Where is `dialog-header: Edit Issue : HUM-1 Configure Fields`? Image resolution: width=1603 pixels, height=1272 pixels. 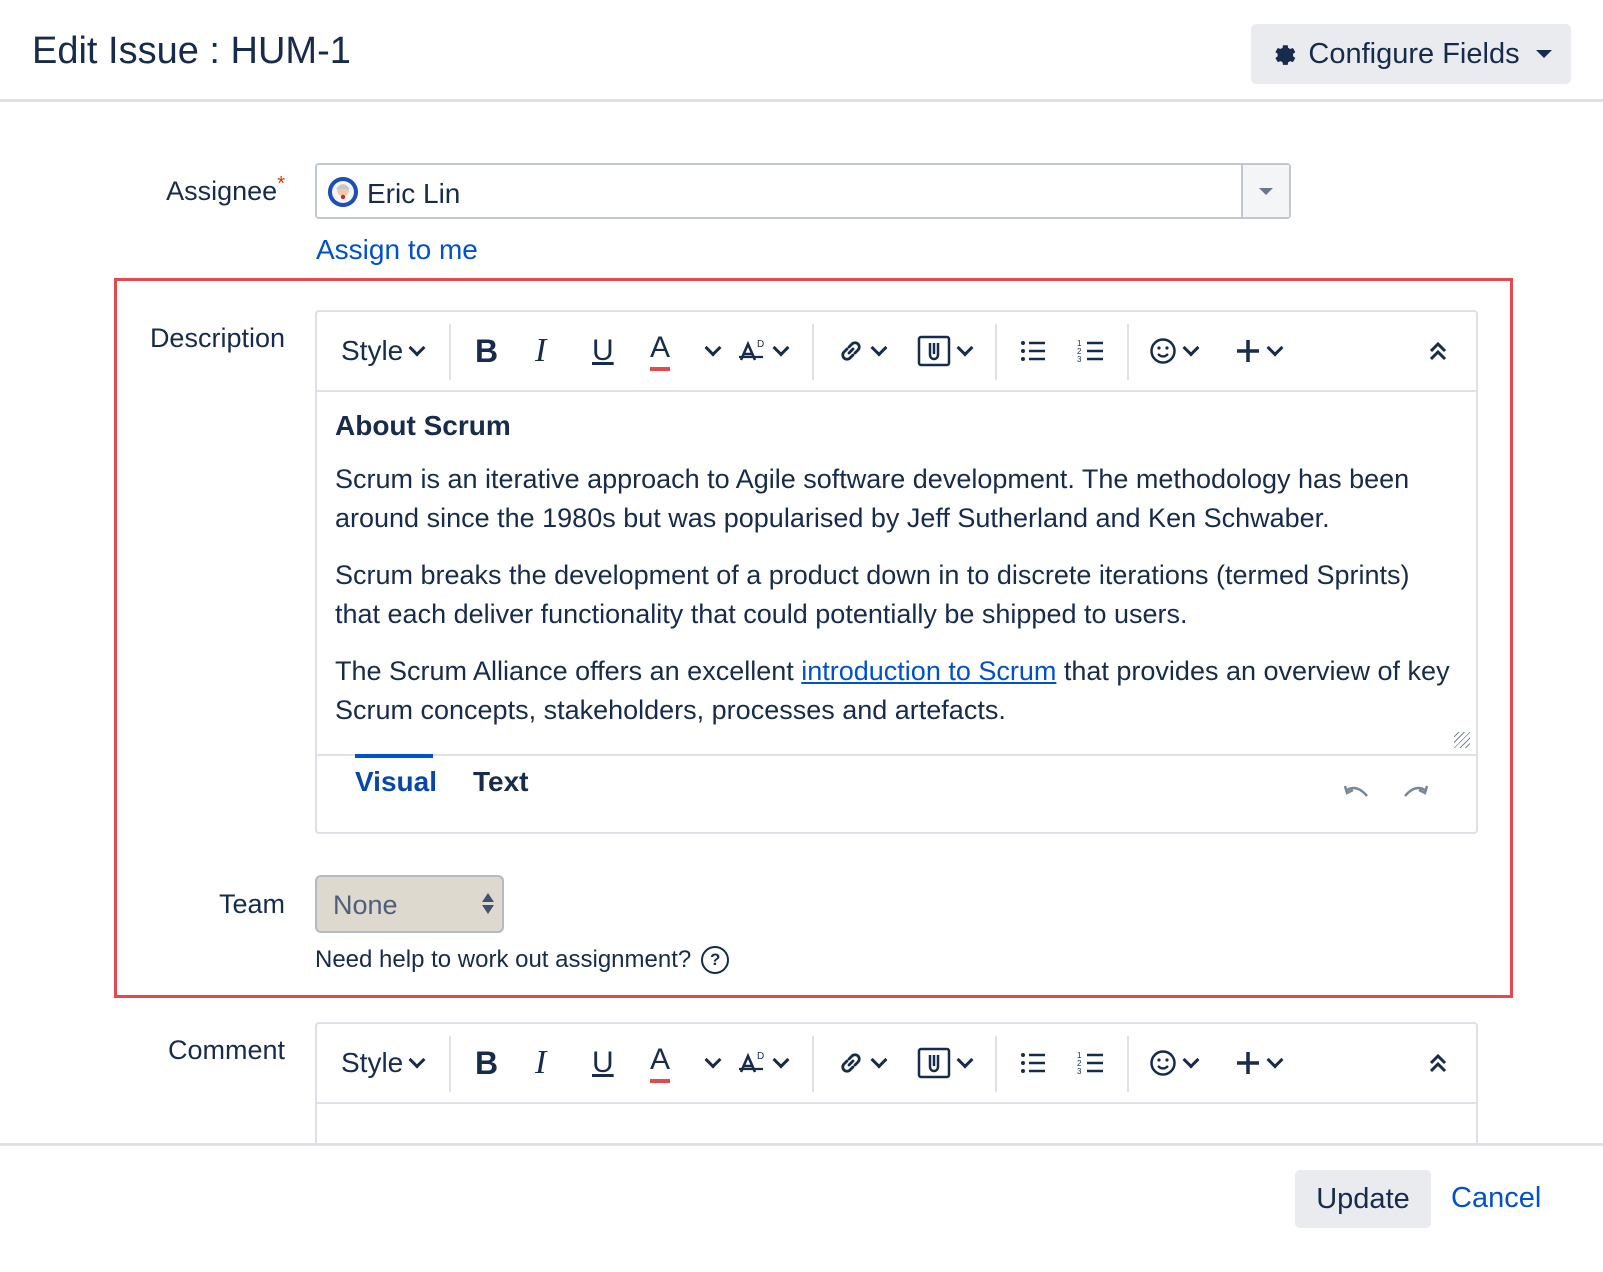 dialog-header: Edit Issue : HUM-1 Configure Fields is located at coordinates (801, 51).